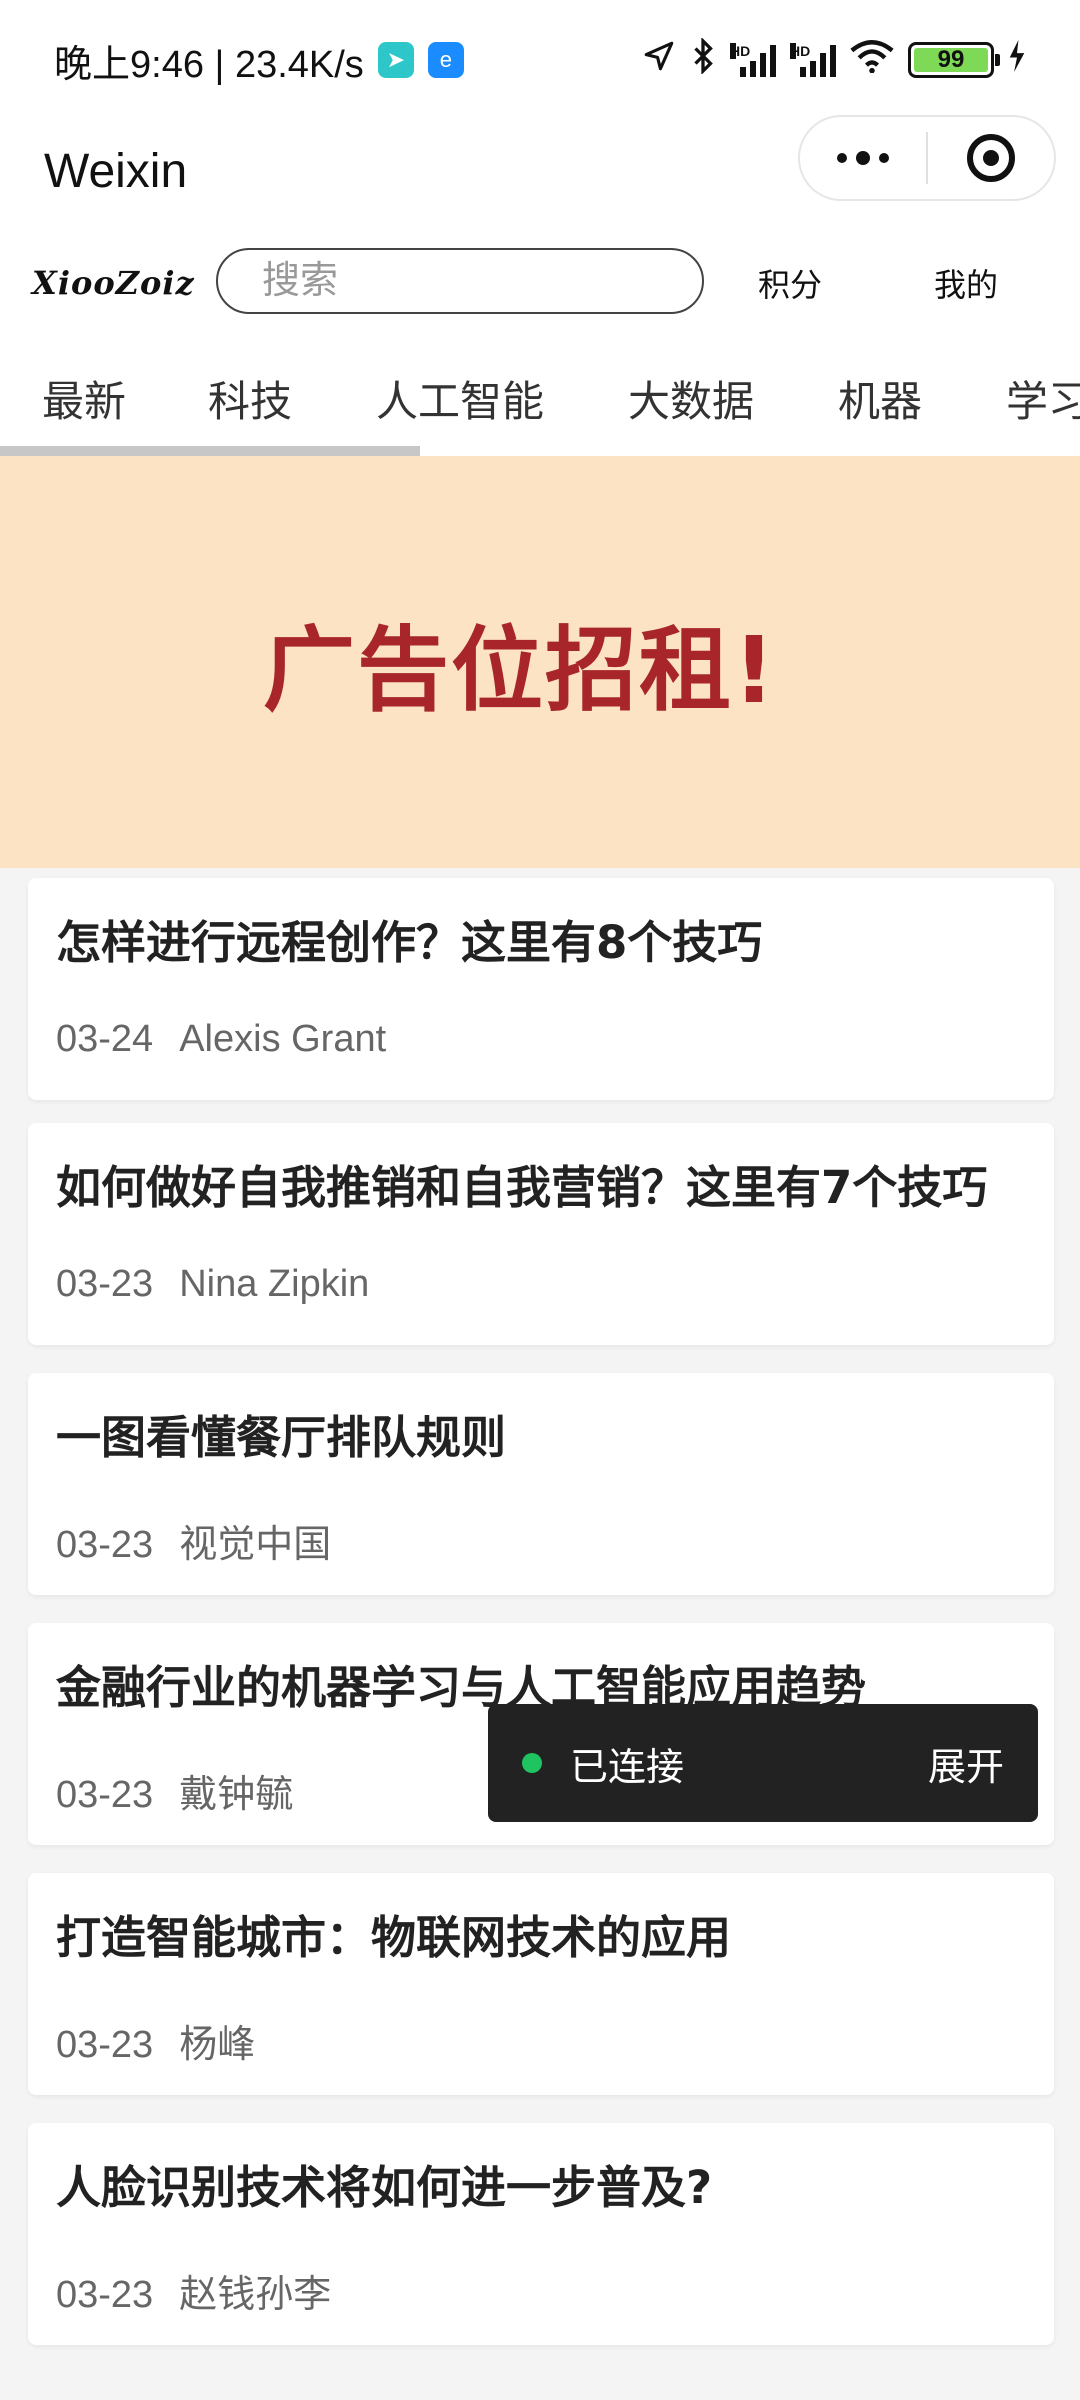 The image size is (1080, 2400). Describe the element at coordinates (703, 59) in the screenshot. I see `bluetooth-icon` at that location.